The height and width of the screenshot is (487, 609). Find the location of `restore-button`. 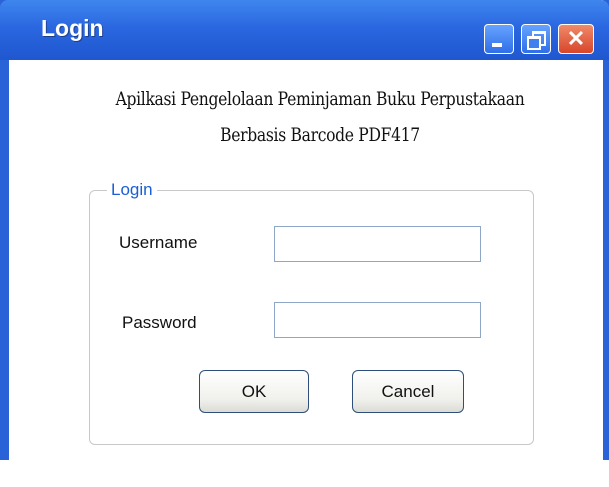

restore-button is located at coordinates (536, 39).